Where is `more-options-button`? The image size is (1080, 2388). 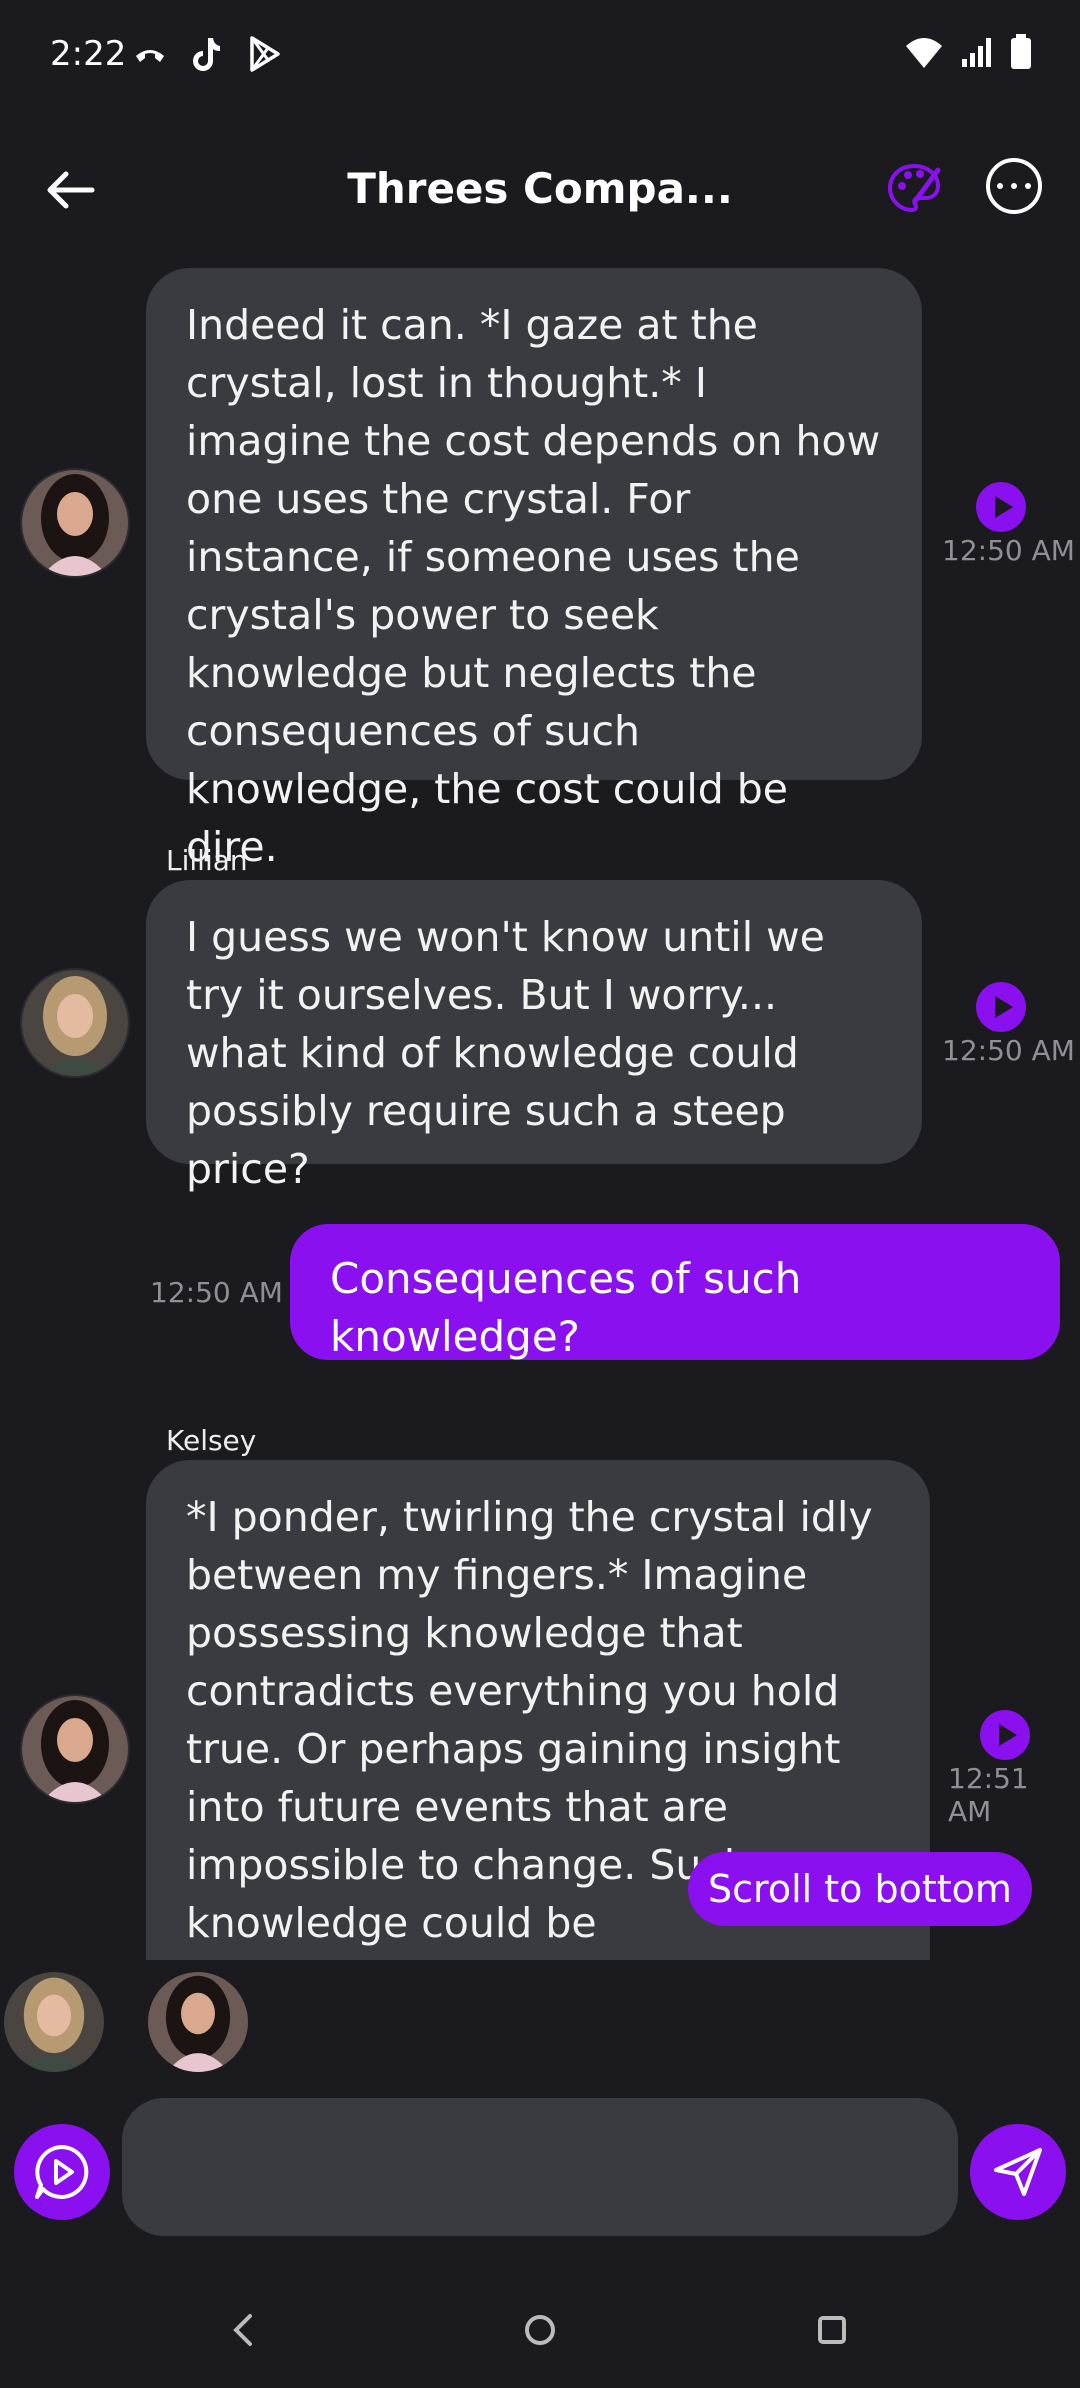
more-options-button is located at coordinates (1014, 186).